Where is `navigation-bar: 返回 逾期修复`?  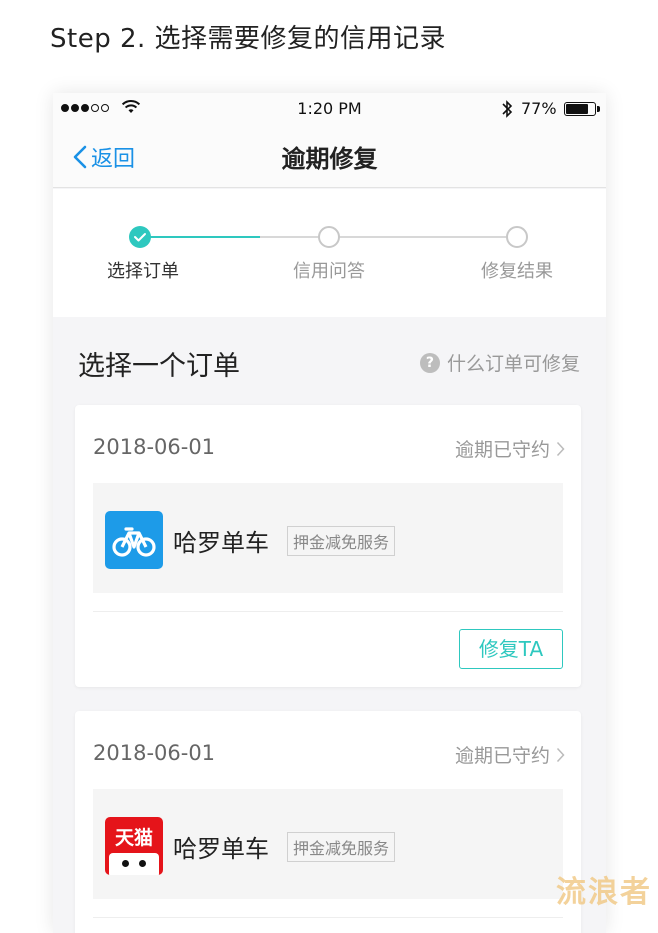
navigation-bar: 返回 逾期修复 is located at coordinates (329, 156).